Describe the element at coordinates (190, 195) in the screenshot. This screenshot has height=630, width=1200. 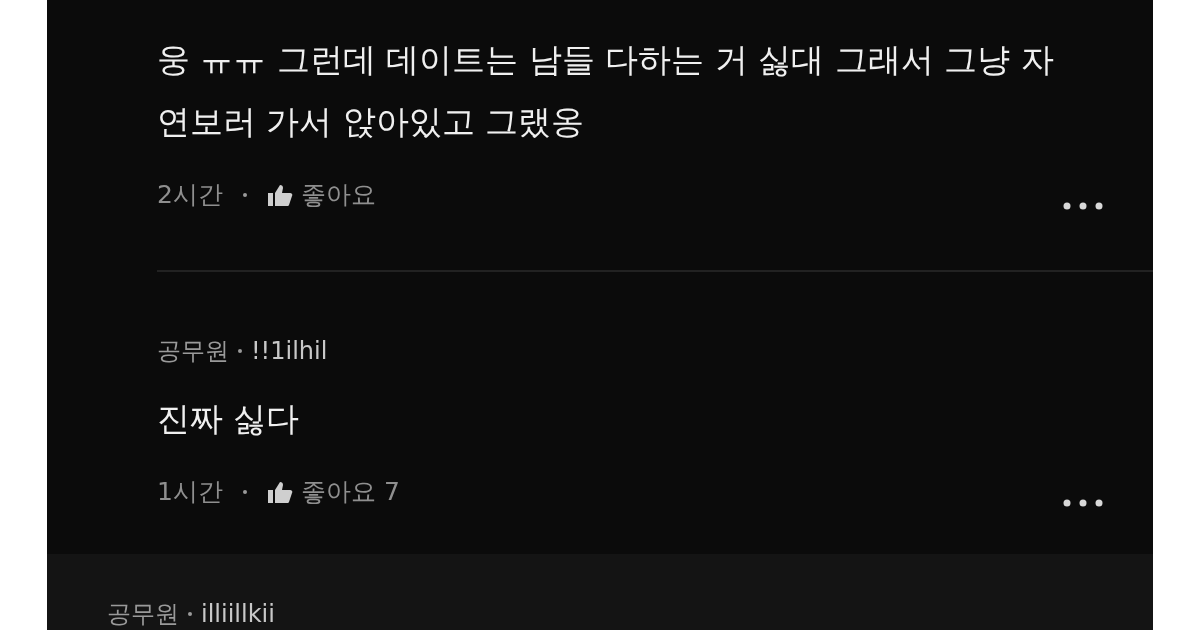
I see `timestamp: 2시간` at that location.